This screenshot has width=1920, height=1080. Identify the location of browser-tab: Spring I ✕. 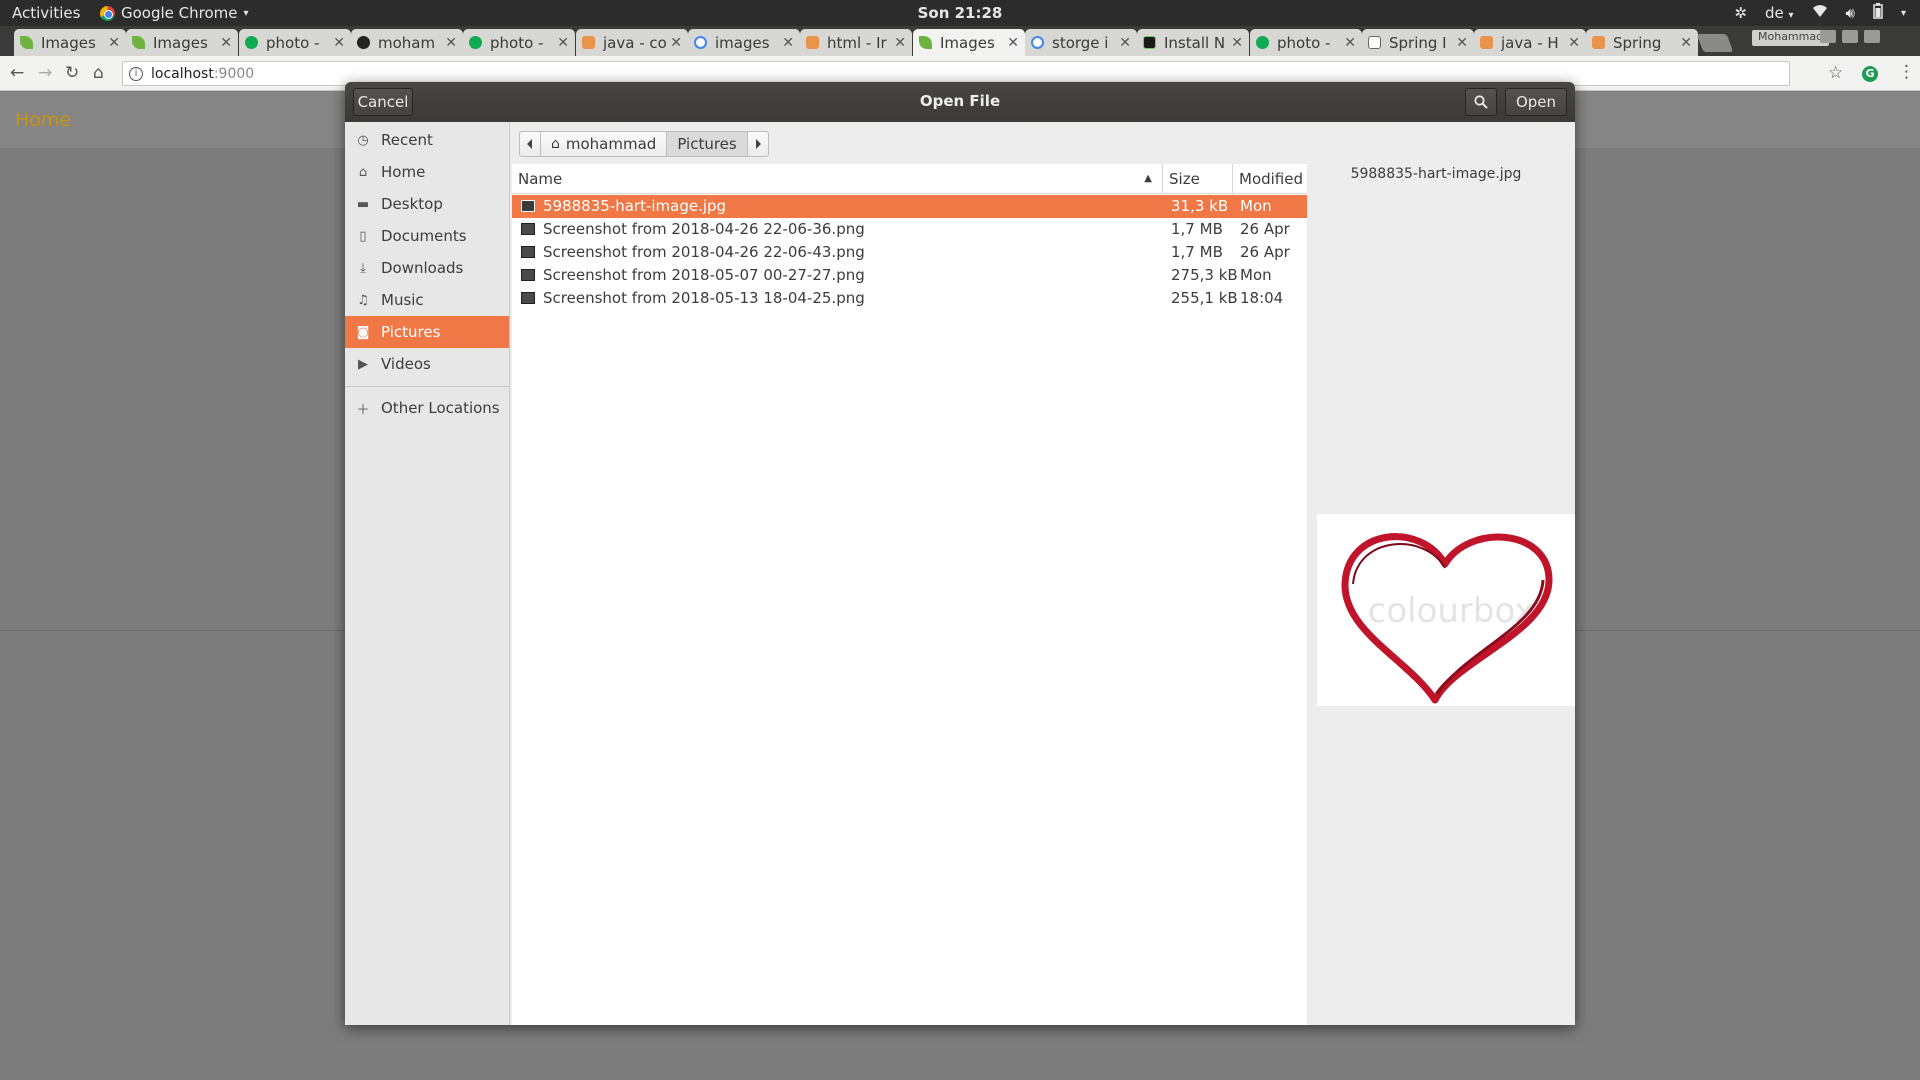
(1418, 42).